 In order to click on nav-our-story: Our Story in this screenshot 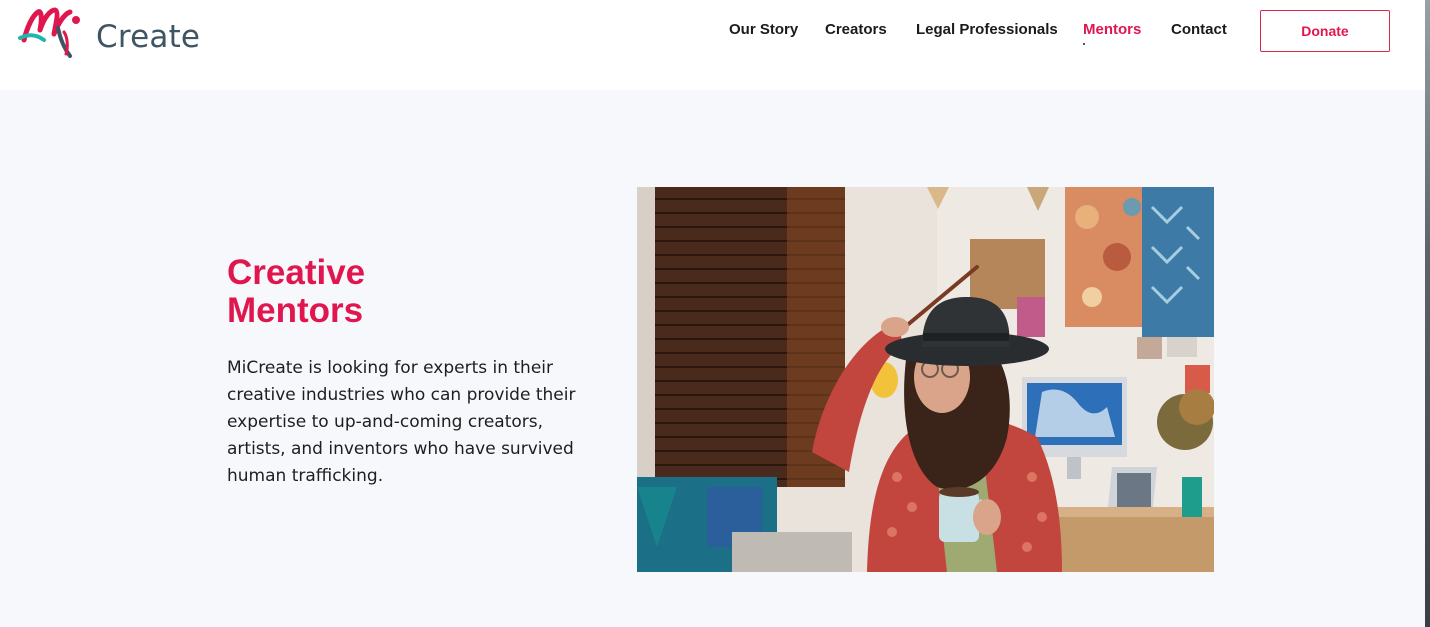, I will do `click(763, 30)`.